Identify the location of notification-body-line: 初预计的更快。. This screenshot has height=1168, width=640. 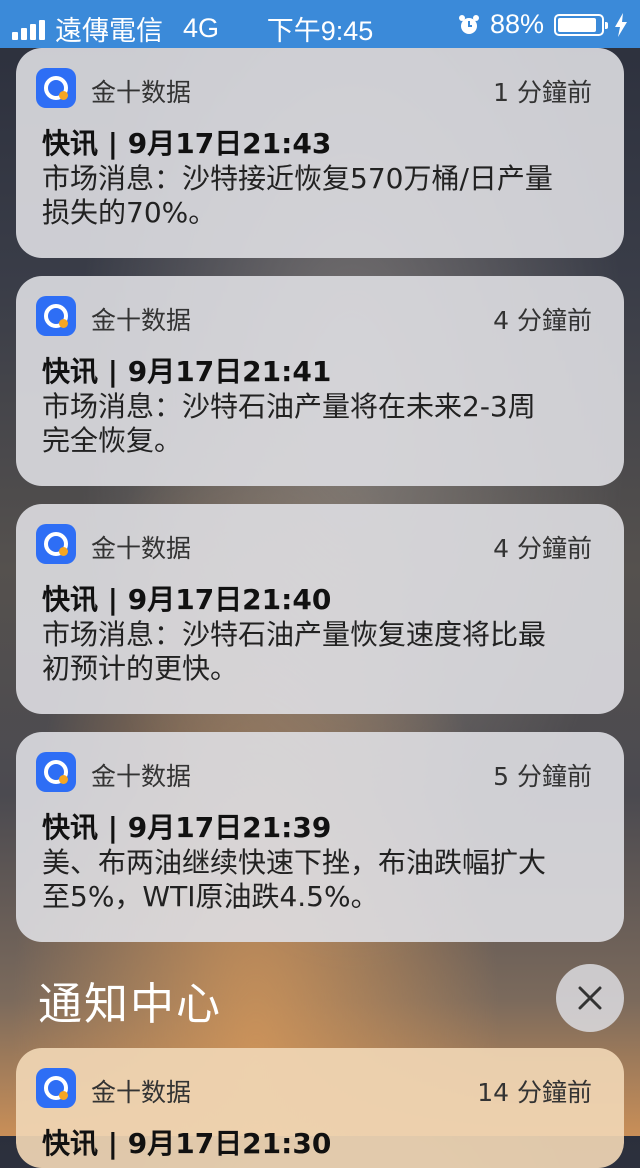
(140, 668).